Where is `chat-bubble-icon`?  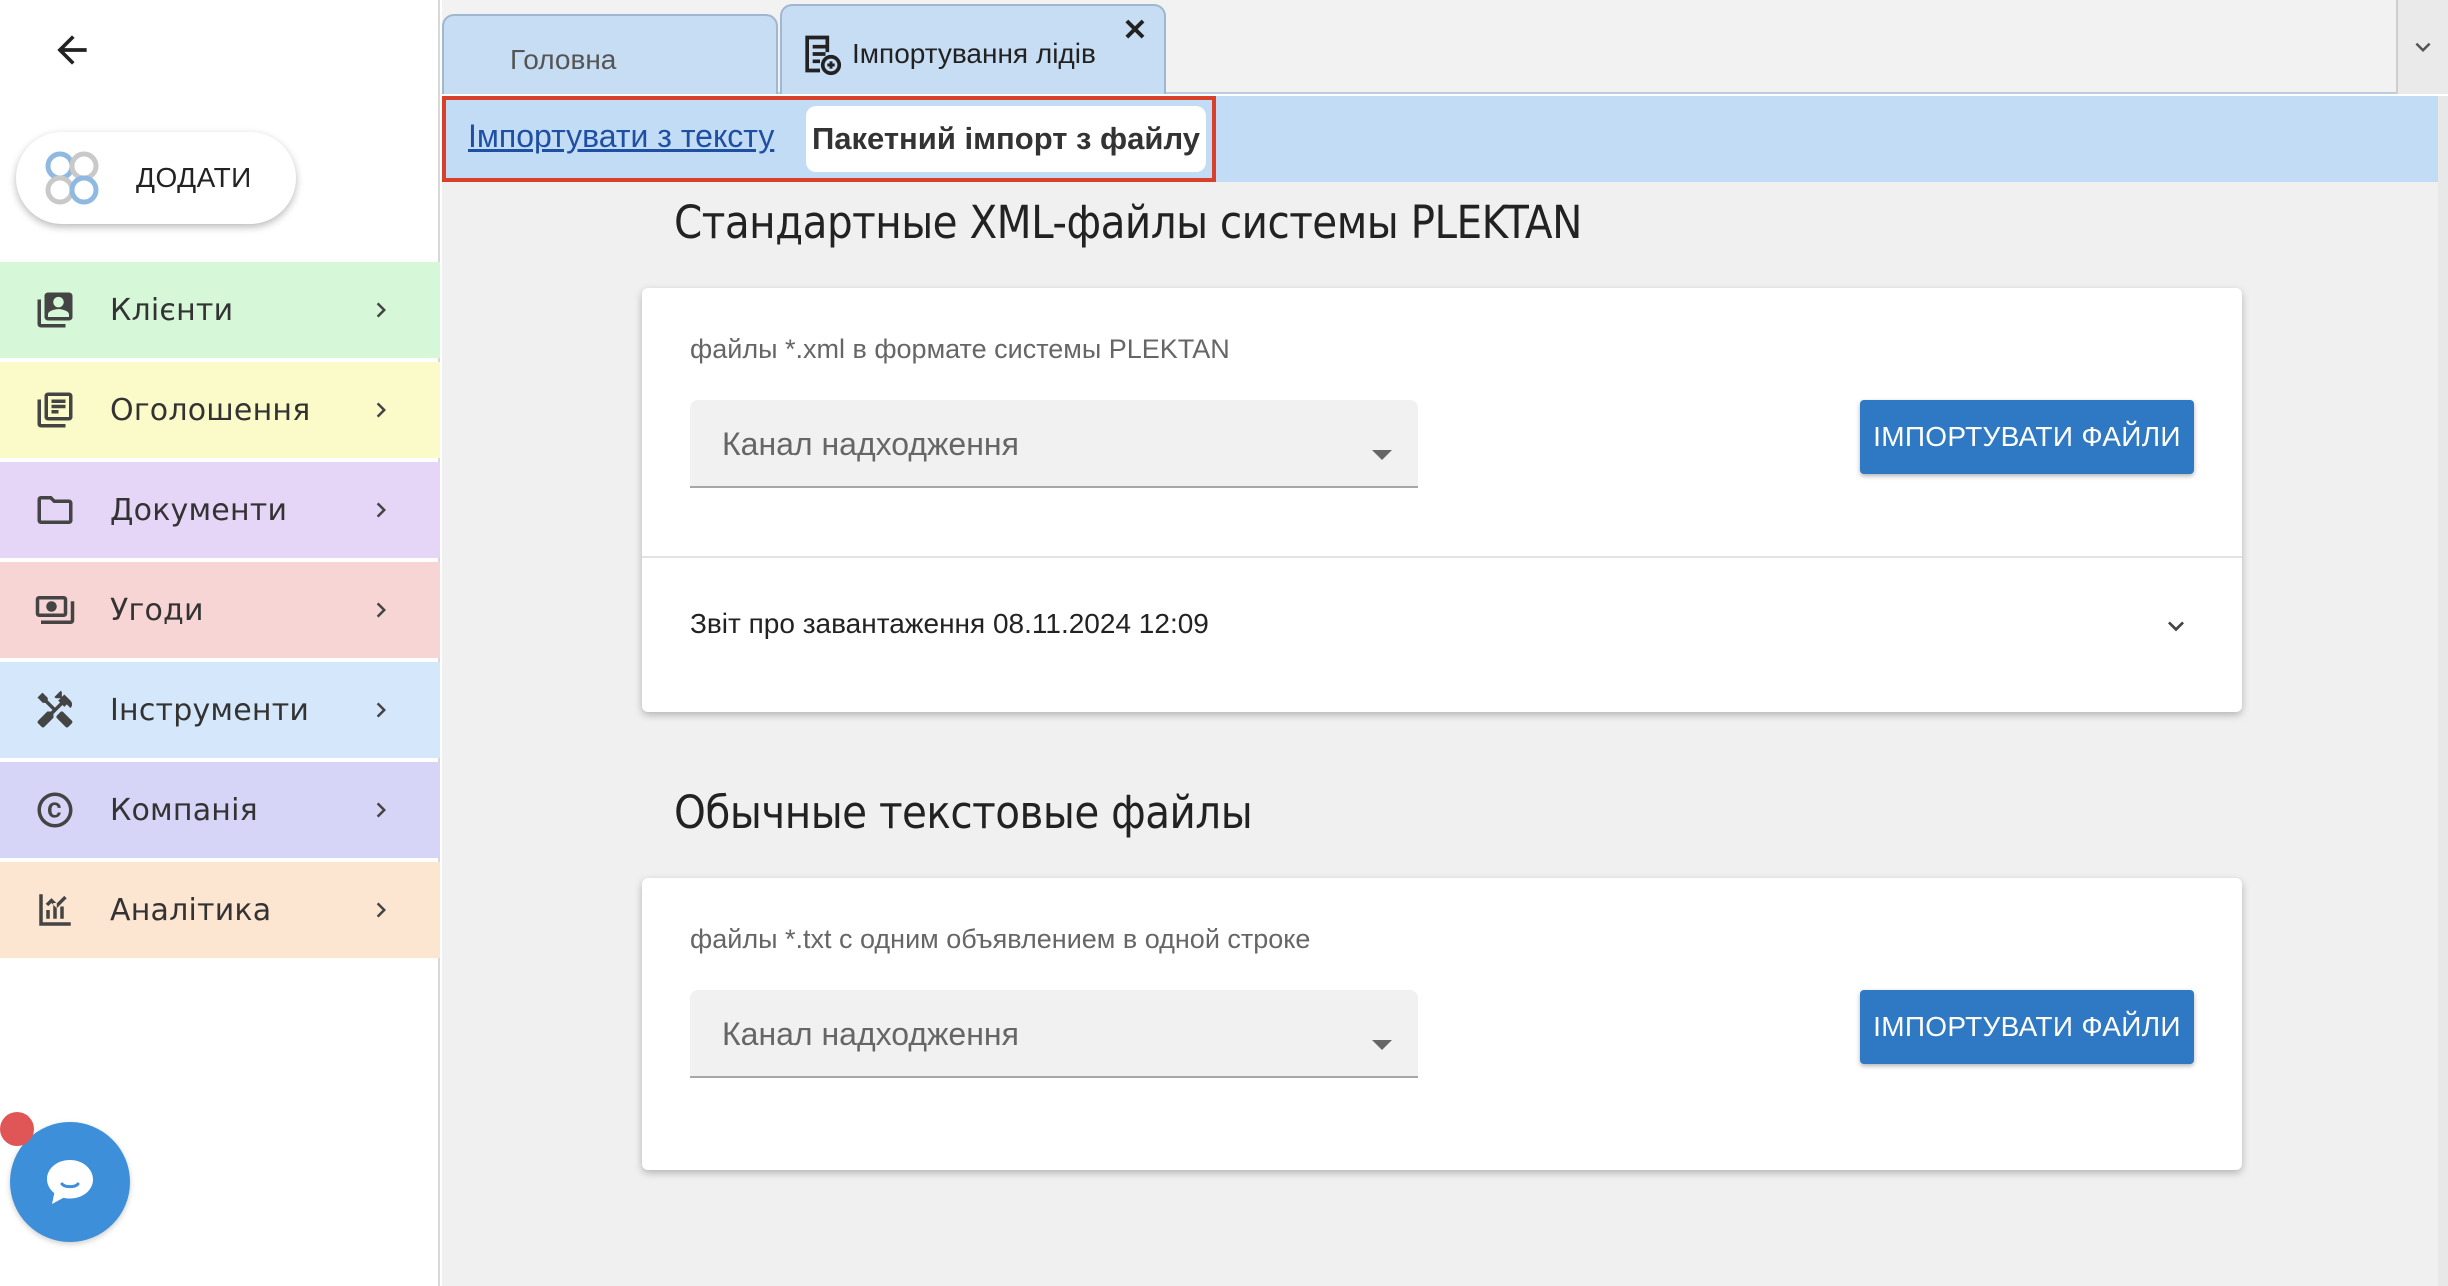 chat-bubble-icon is located at coordinates (70, 1182).